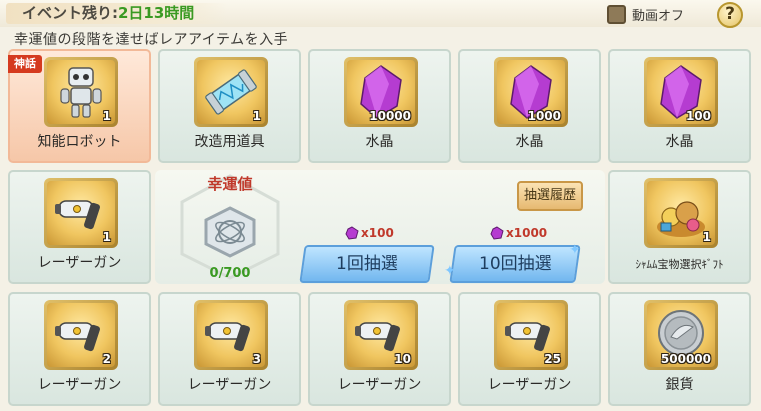 This screenshot has width=761, height=411. I want to click on item-frame: 10, so click(381, 335).